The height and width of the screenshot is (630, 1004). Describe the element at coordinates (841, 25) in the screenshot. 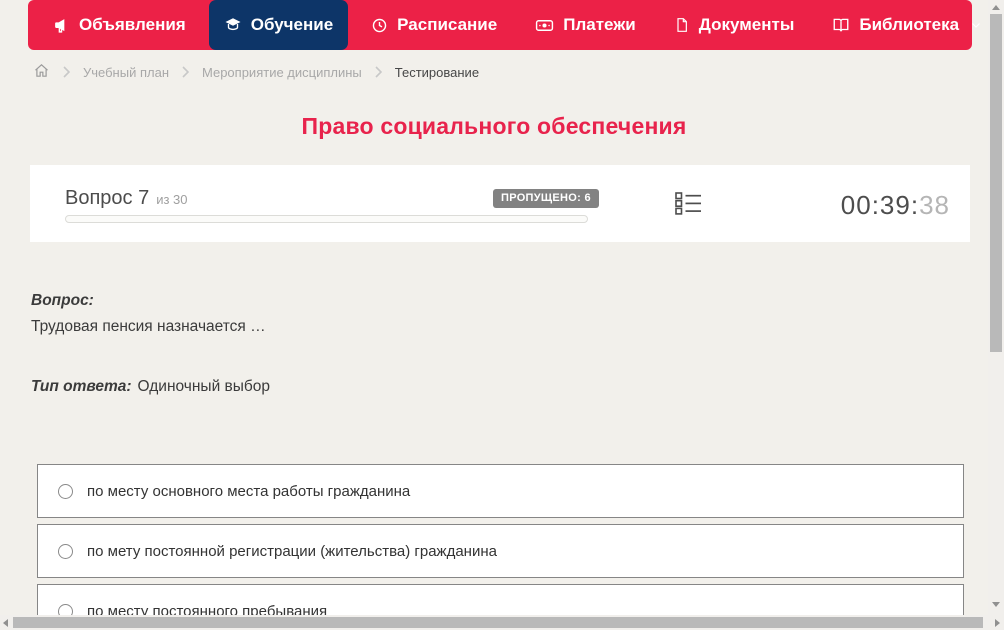

I see `open-book-icon` at that location.